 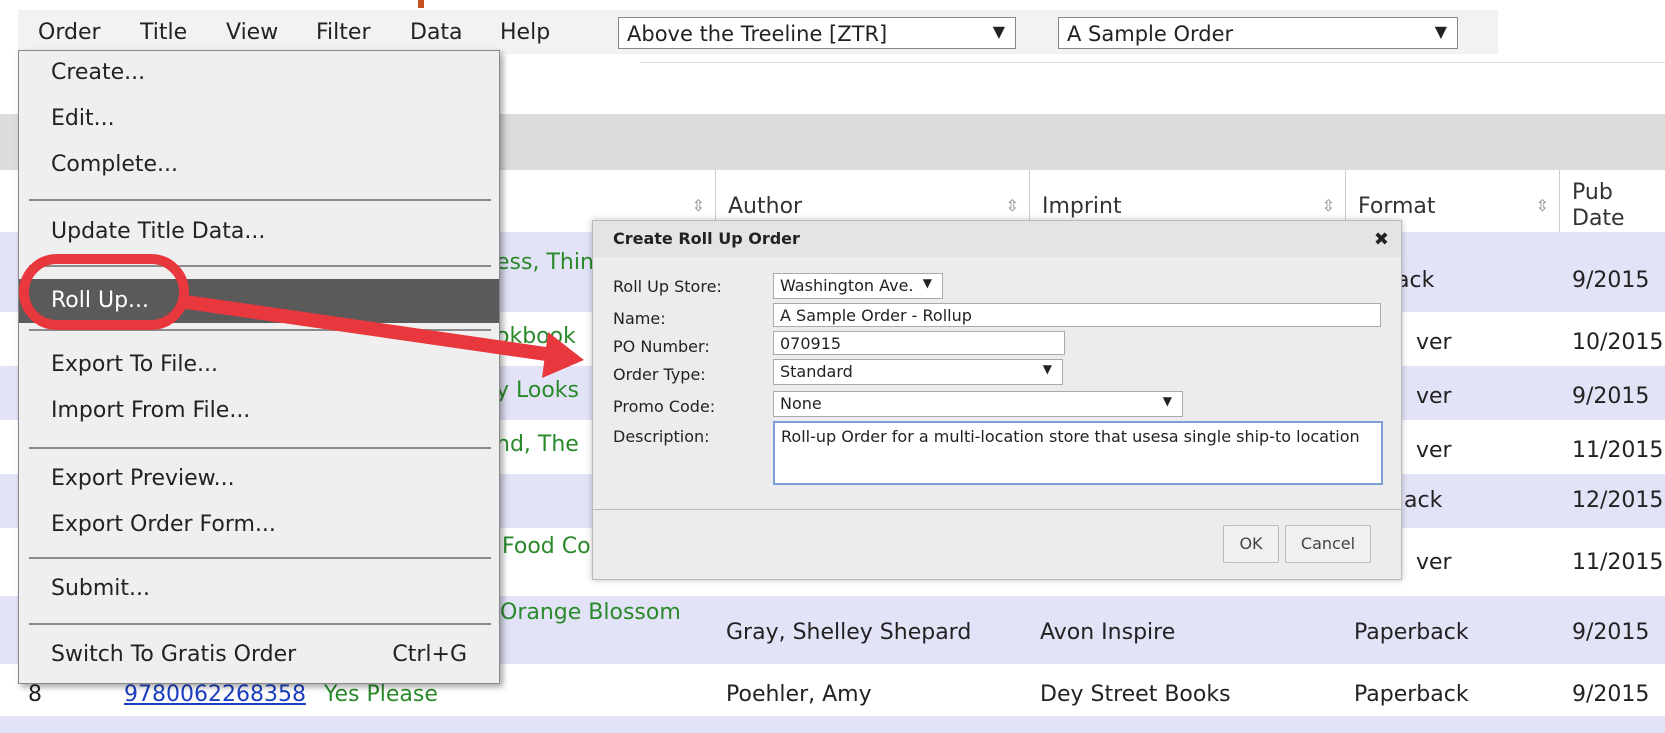 What do you see at coordinates (252, 32) in the screenshot?
I see `menu-view: View` at bounding box center [252, 32].